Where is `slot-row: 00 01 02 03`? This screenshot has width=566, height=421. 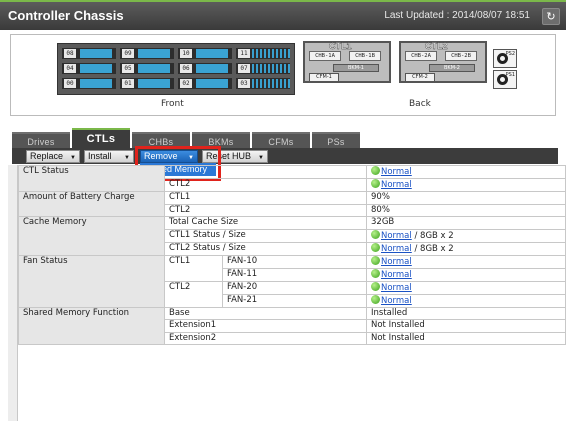
slot-row: 00 01 02 03 is located at coordinates (176, 83).